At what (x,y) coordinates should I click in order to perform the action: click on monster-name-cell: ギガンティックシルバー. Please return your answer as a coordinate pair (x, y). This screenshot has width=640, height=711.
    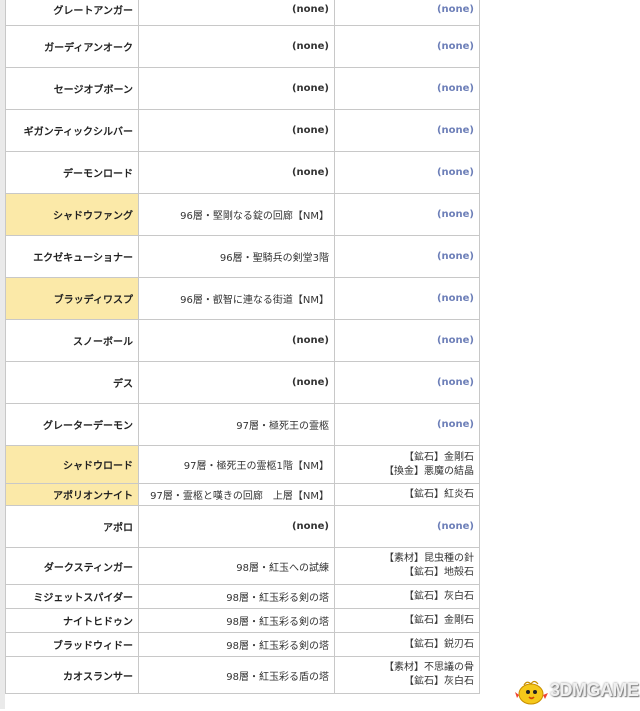
    Looking at the image, I should click on (72, 130).